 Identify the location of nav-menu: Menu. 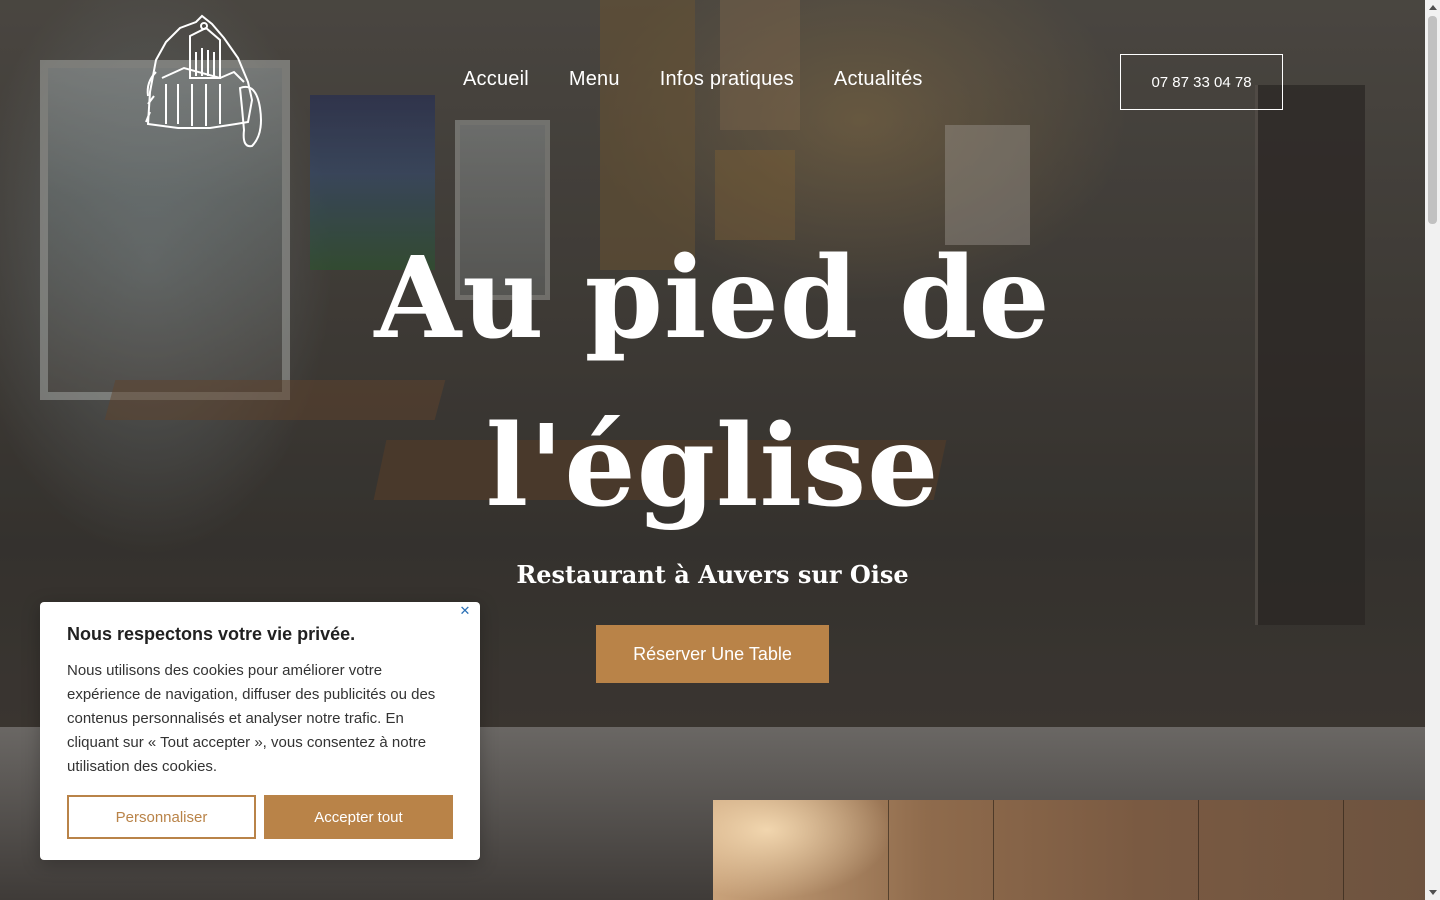
(594, 79).